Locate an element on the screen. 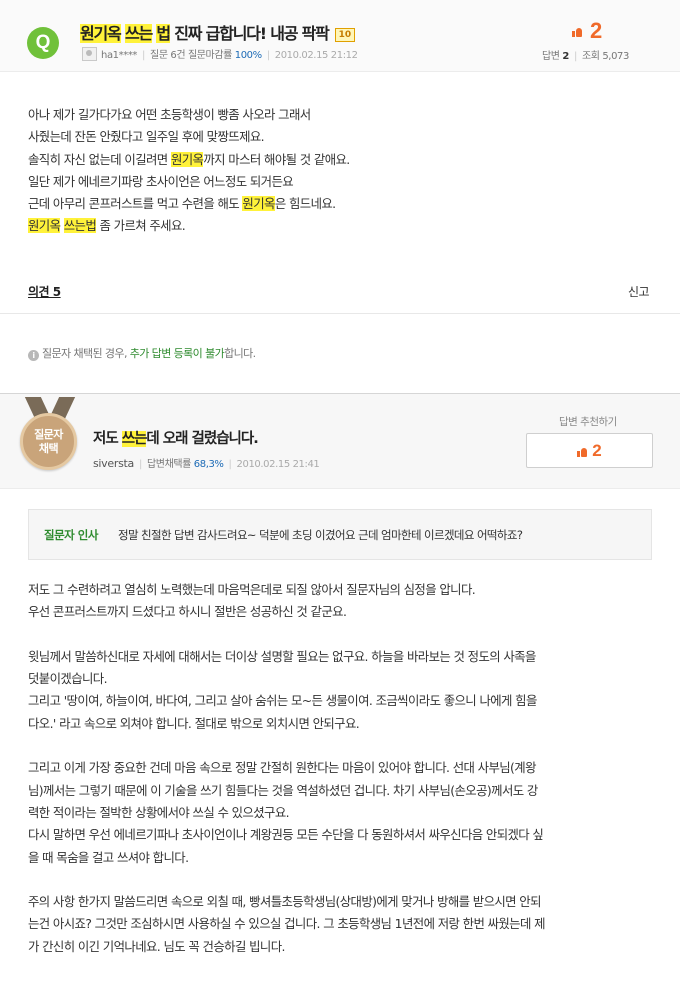 This screenshot has width=680, height=1008. answer-rate-label: 답변채택률 is located at coordinates (168, 464).